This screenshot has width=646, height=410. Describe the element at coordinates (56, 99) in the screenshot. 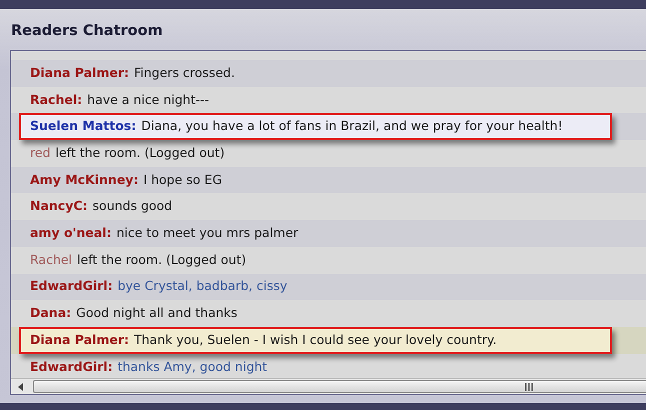

I see `sender-name: Rachel:` at that location.